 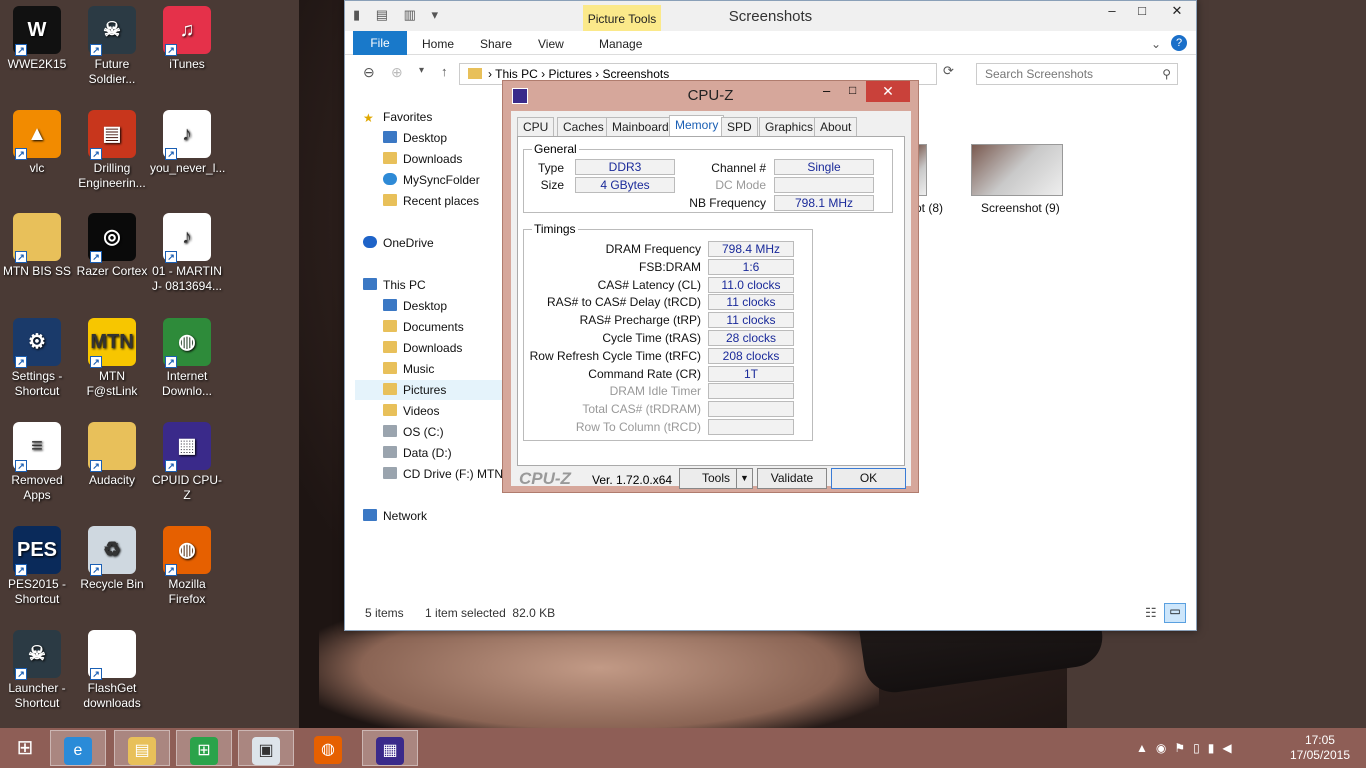 What do you see at coordinates (411, 411) in the screenshot?
I see `nav-item: Videos` at bounding box center [411, 411].